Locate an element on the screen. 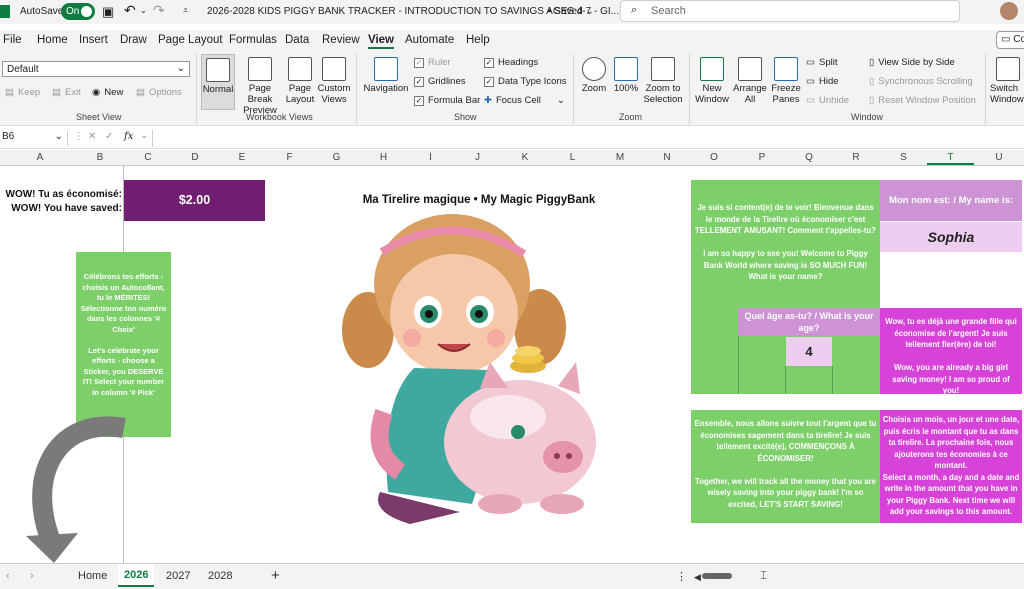 The height and width of the screenshot is (589, 1024). column-header: A is located at coordinates (40, 157).